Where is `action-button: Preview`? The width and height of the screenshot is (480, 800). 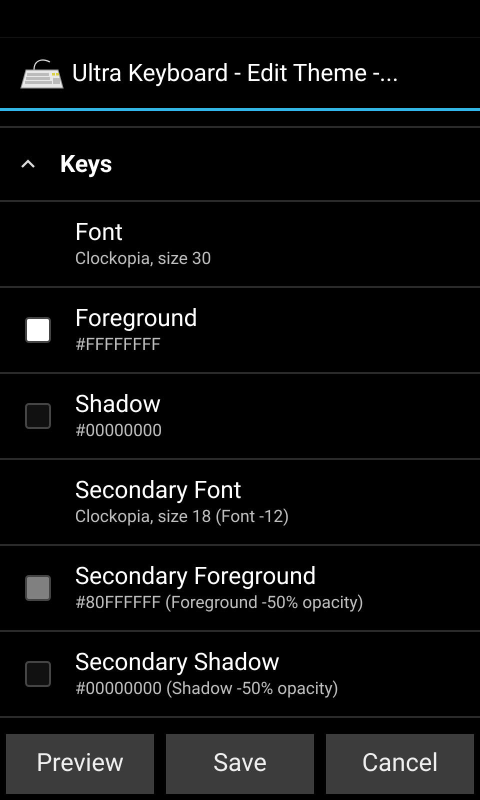 action-button: Preview is located at coordinates (80, 764).